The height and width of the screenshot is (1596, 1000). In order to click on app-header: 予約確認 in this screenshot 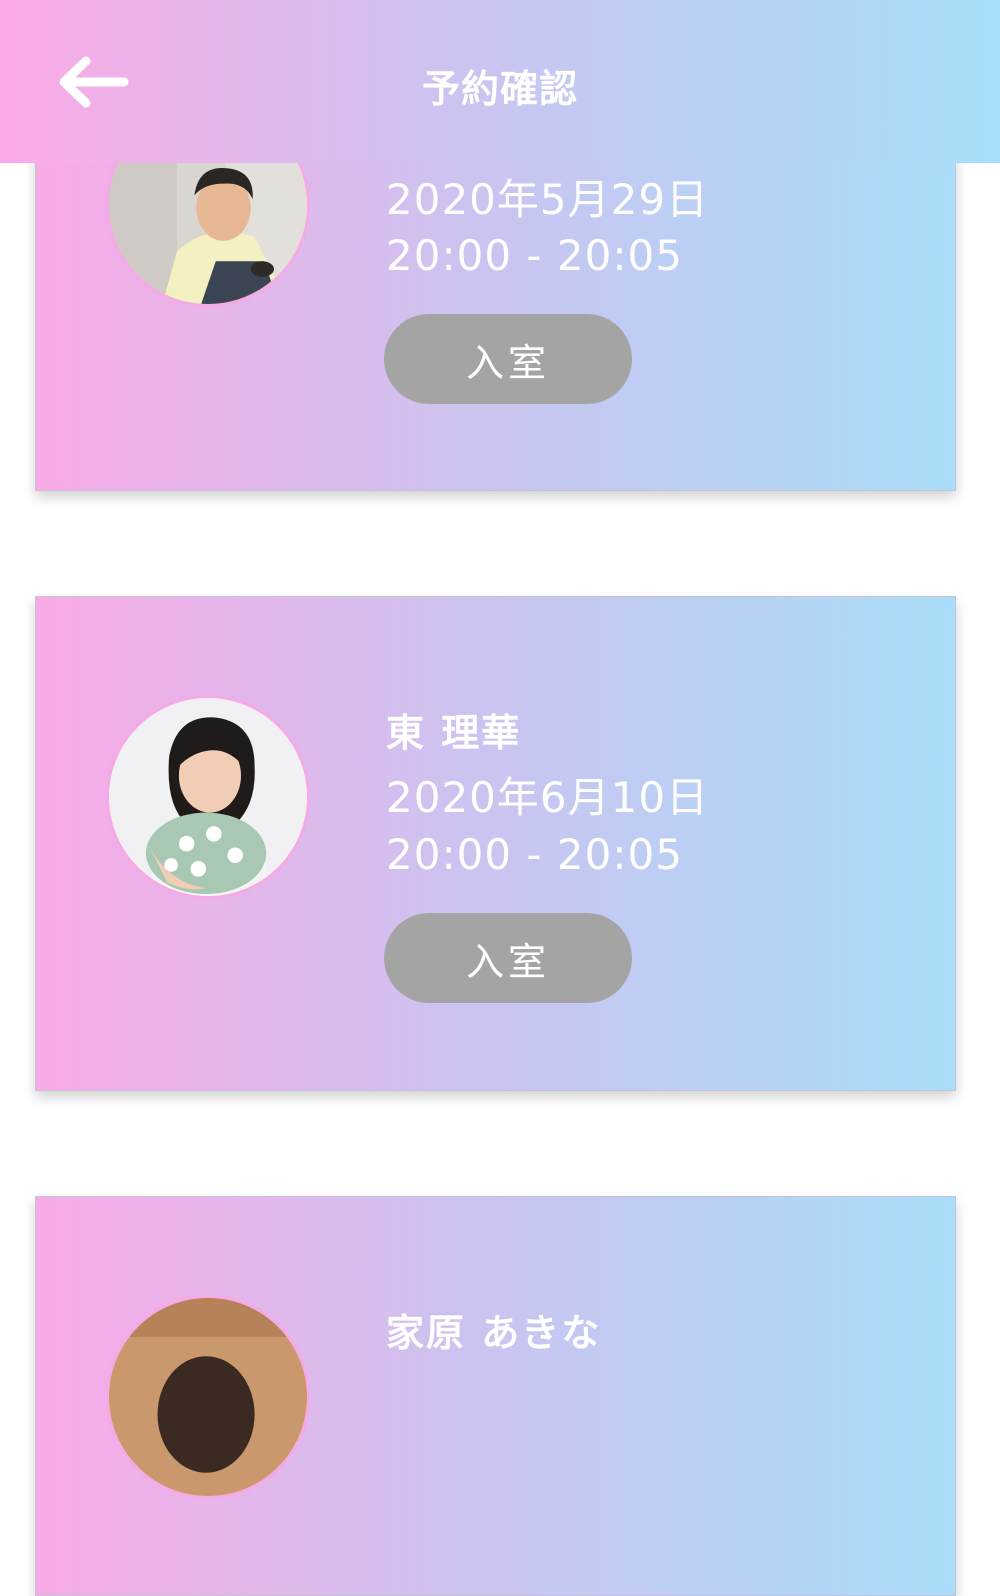, I will do `click(500, 81)`.